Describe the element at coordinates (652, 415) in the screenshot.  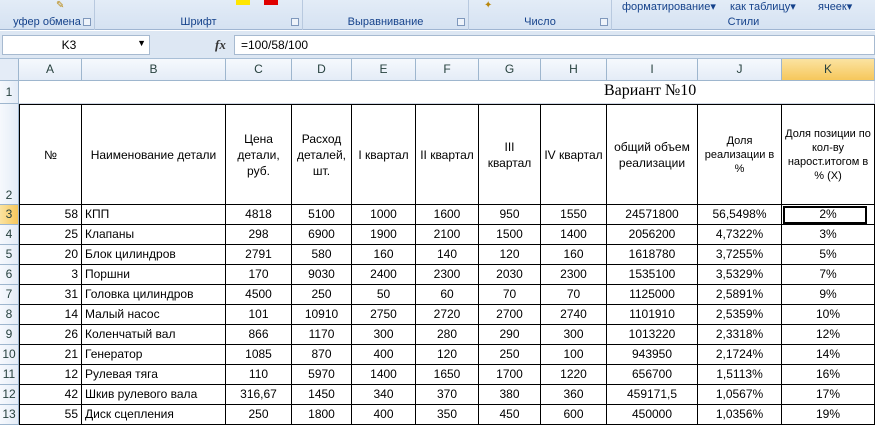
I see `table-cell: 450000` at that location.